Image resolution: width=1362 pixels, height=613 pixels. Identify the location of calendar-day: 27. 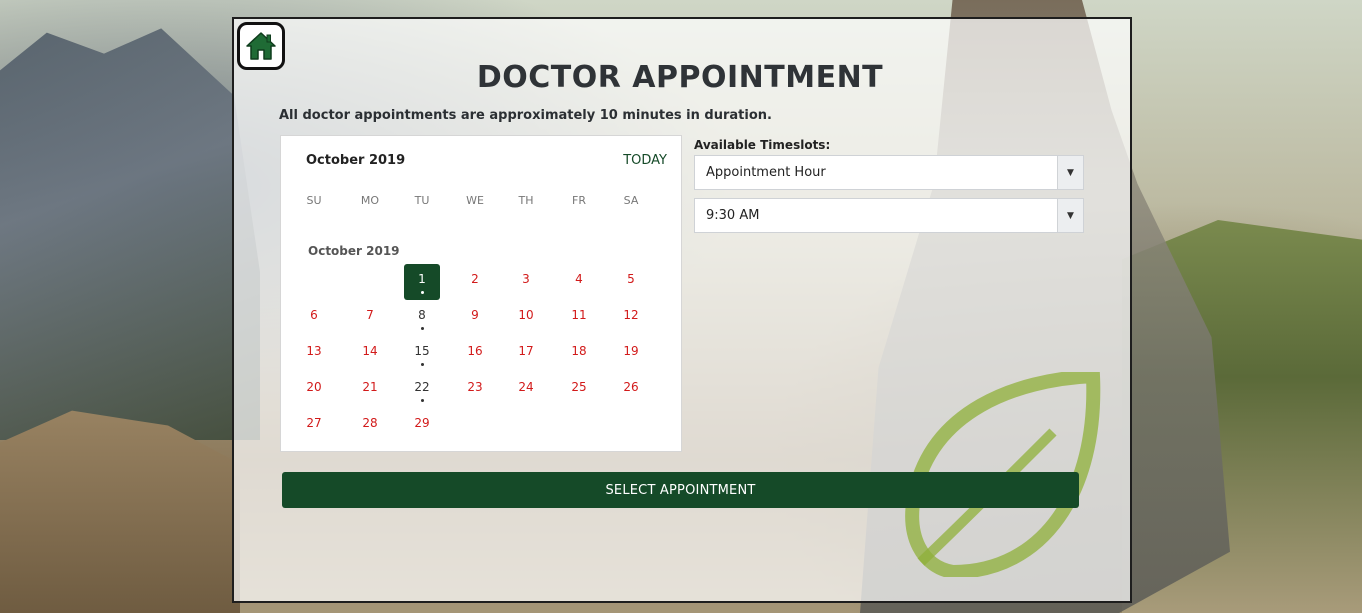
(314, 426).